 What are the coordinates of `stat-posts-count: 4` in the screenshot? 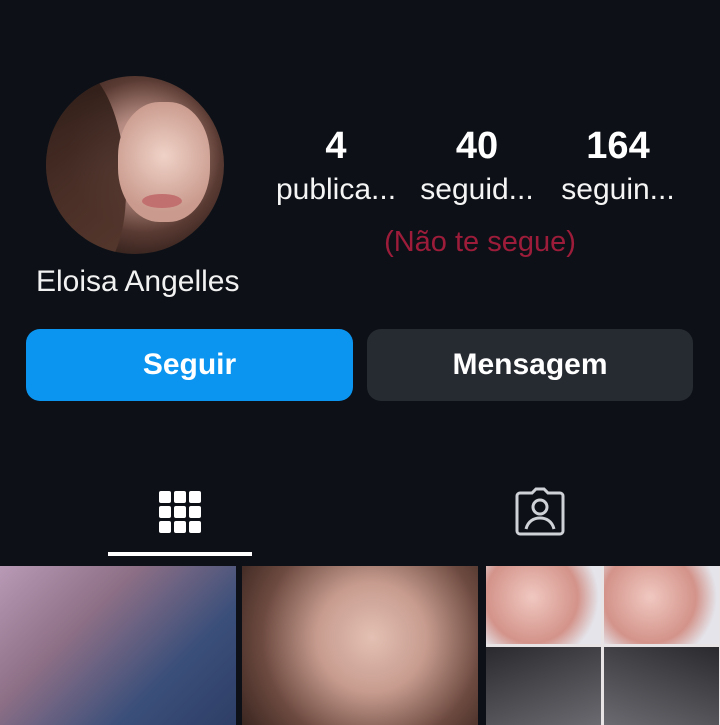 It's located at (336, 146).